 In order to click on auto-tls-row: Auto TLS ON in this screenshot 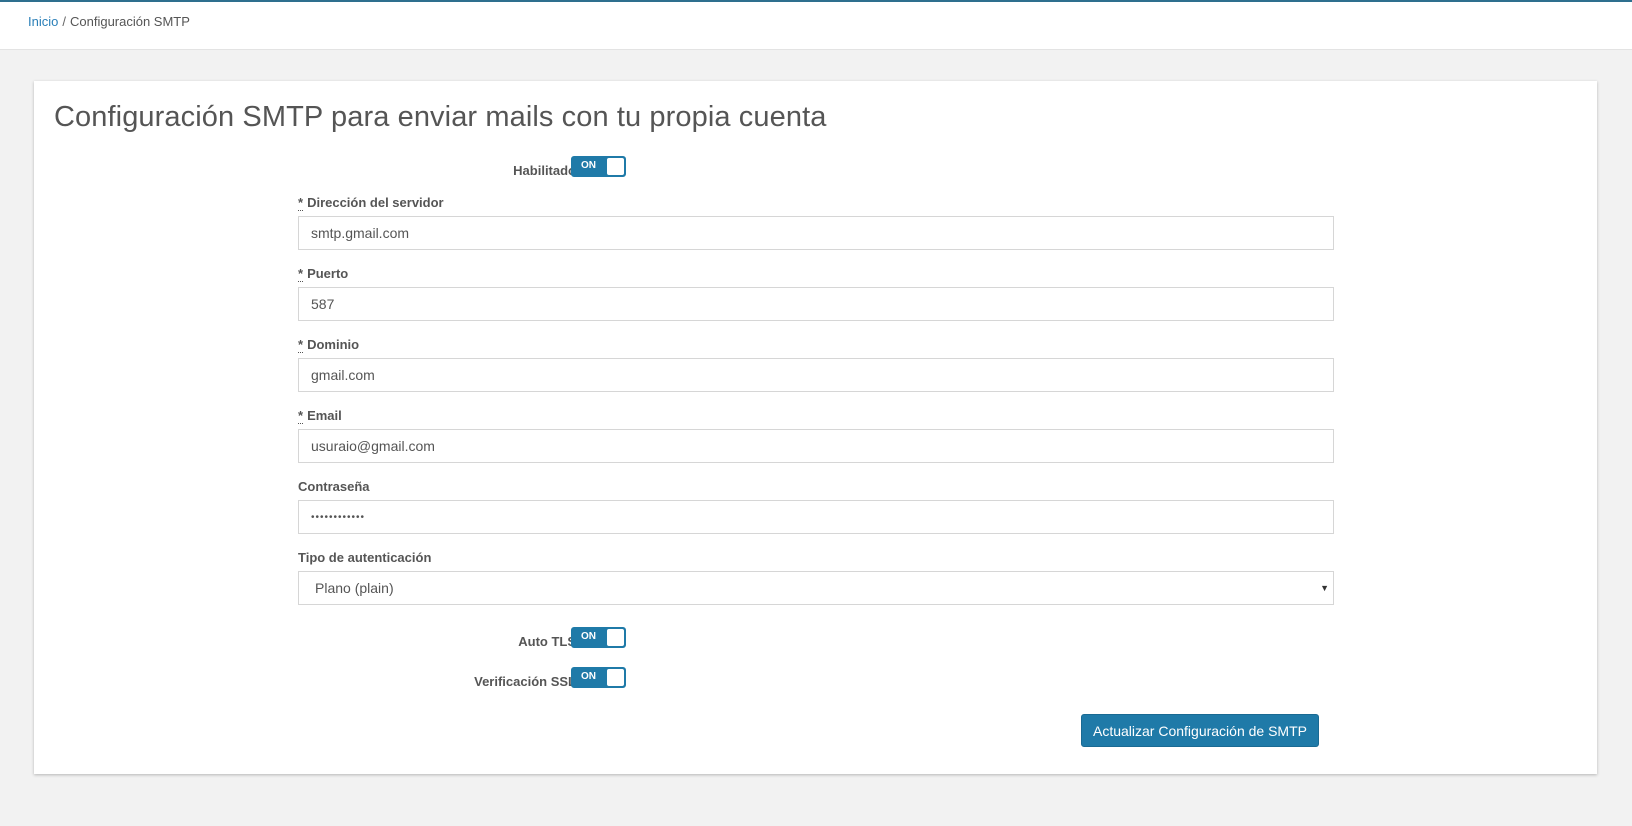, I will do `click(815, 639)`.